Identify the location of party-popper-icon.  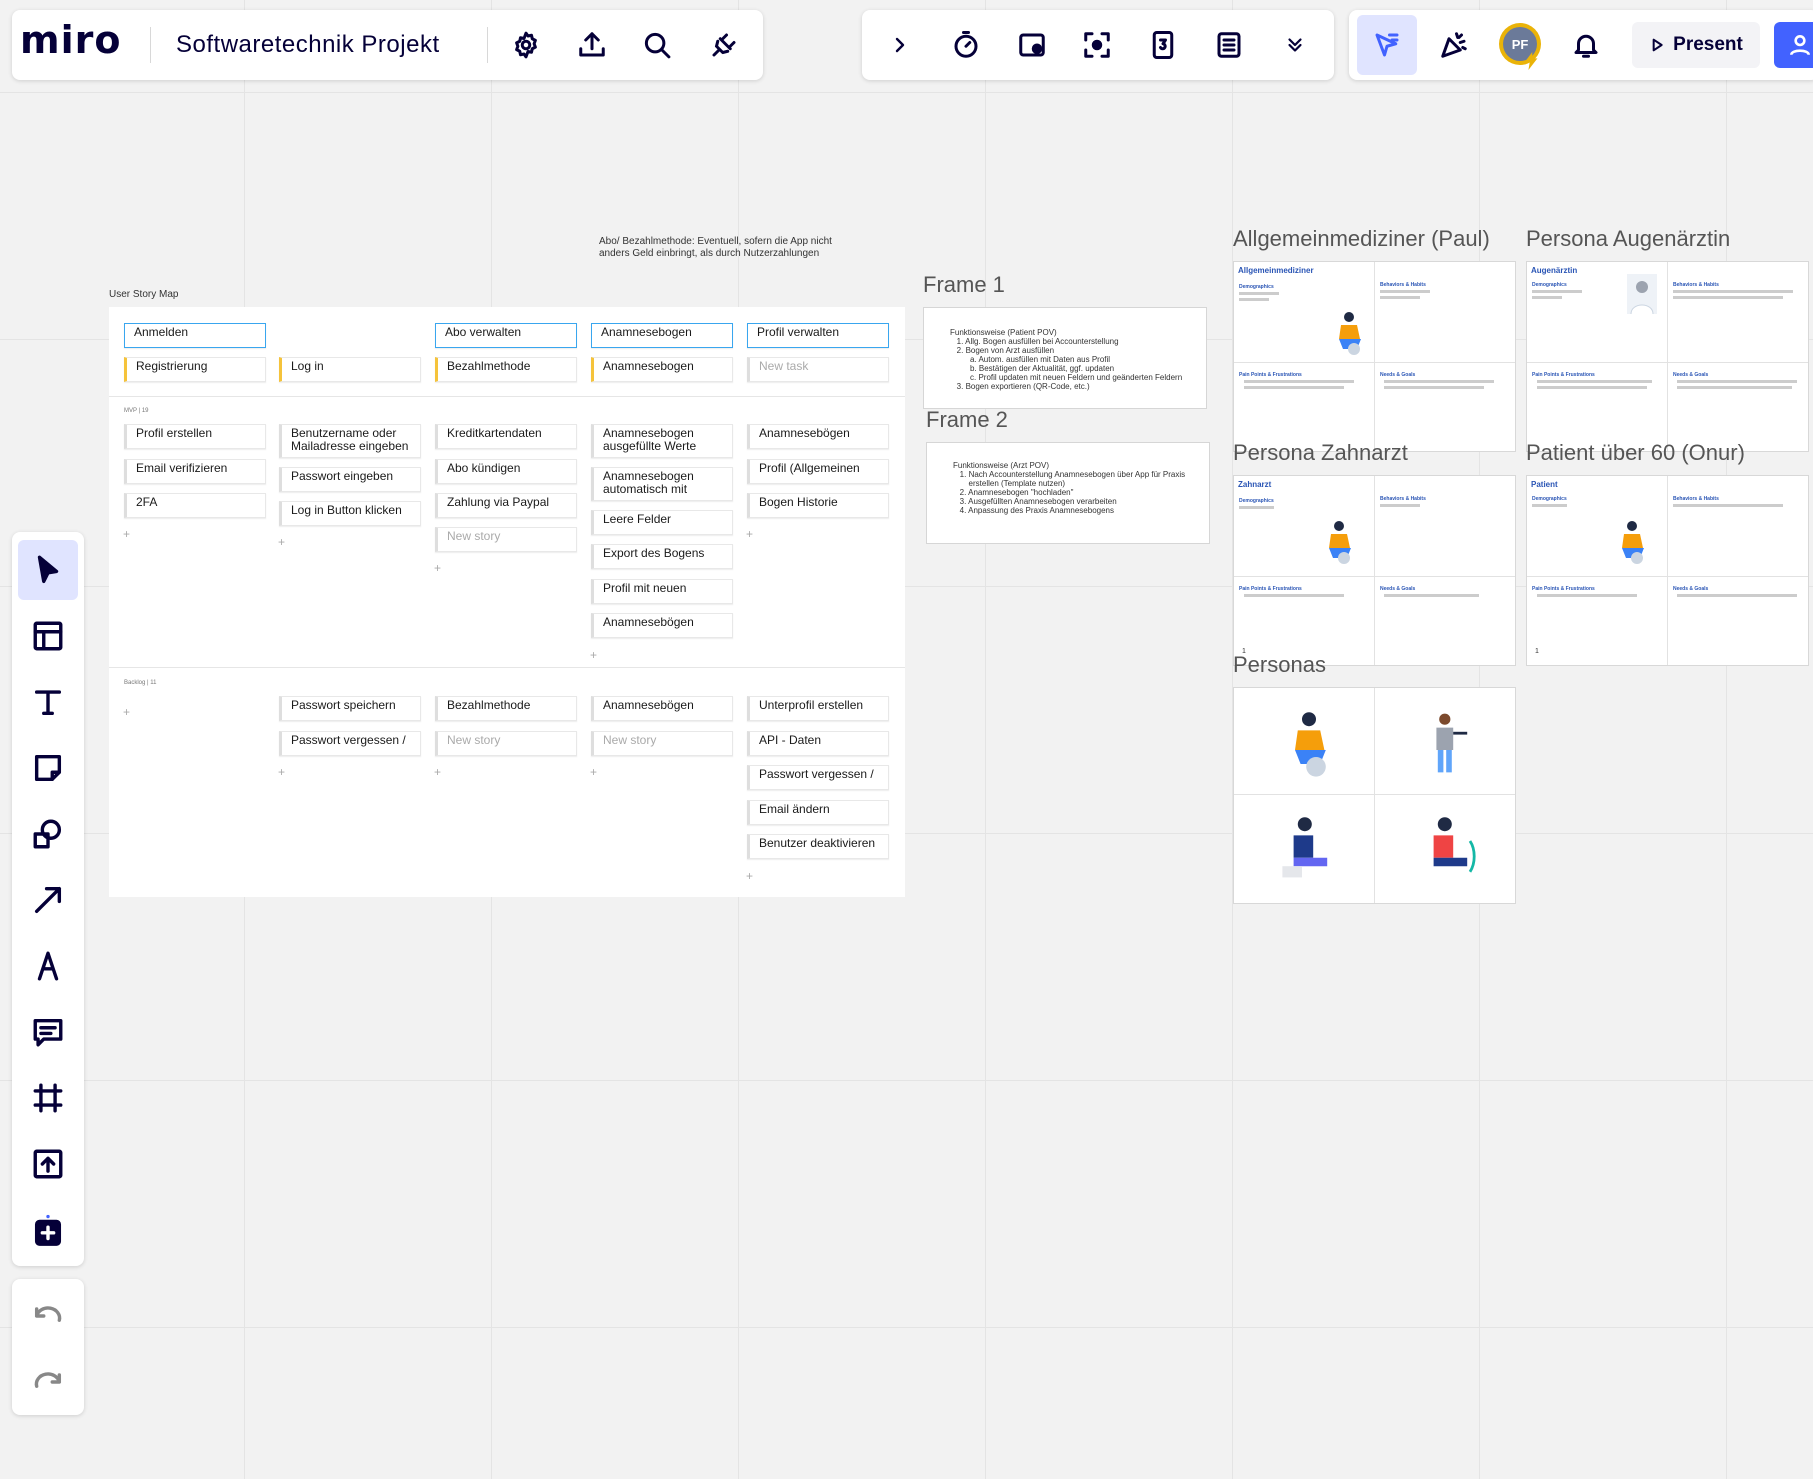
(1454, 45).